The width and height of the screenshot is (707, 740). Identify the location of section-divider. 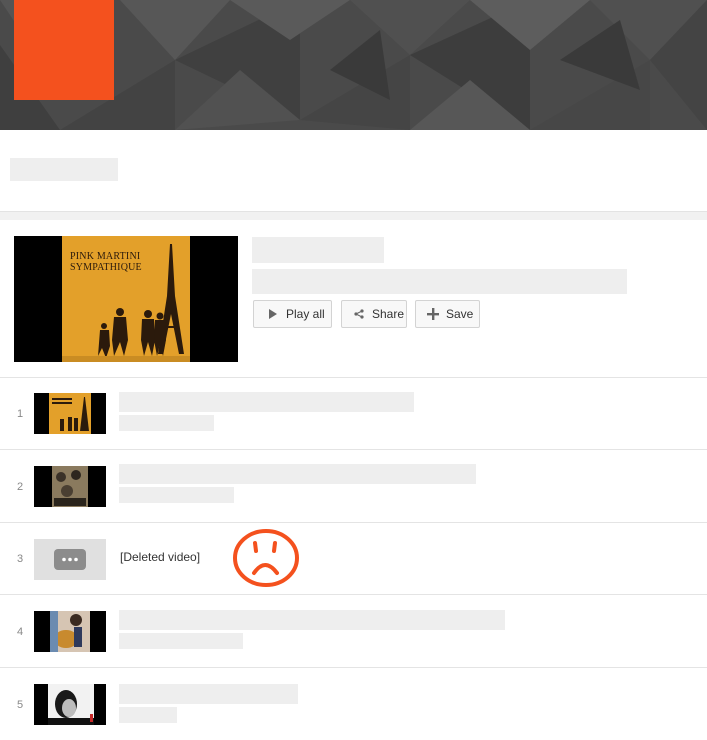
(353, 215).